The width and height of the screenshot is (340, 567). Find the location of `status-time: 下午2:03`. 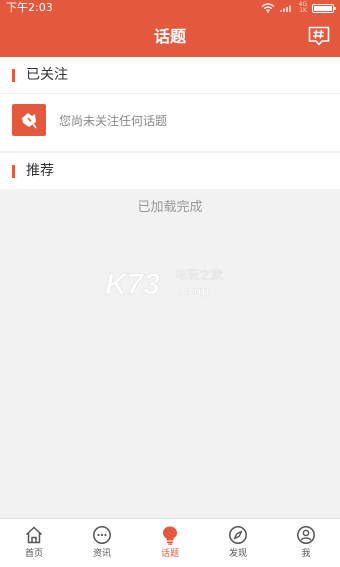

status-time: 下午2:03 is located at coordinates (29, 7).